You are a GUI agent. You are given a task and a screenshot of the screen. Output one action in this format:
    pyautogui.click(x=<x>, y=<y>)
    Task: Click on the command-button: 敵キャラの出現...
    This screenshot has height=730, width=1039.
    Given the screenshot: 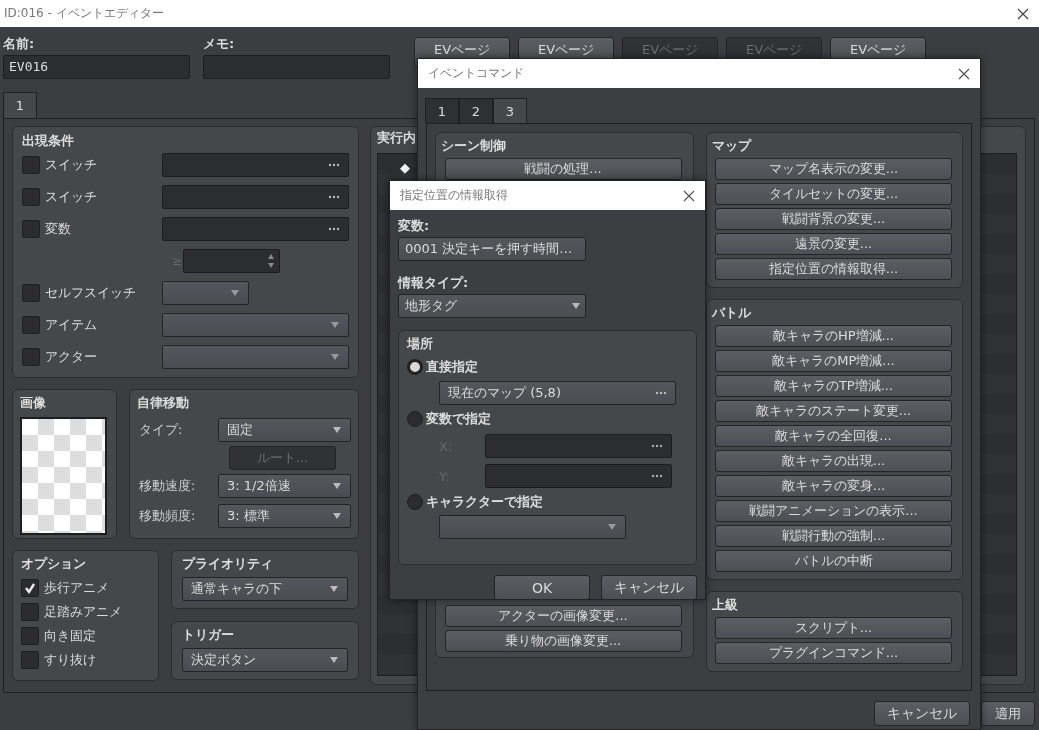 What is the action you would take?
    pyautogui.click(x=833, y=461)
    